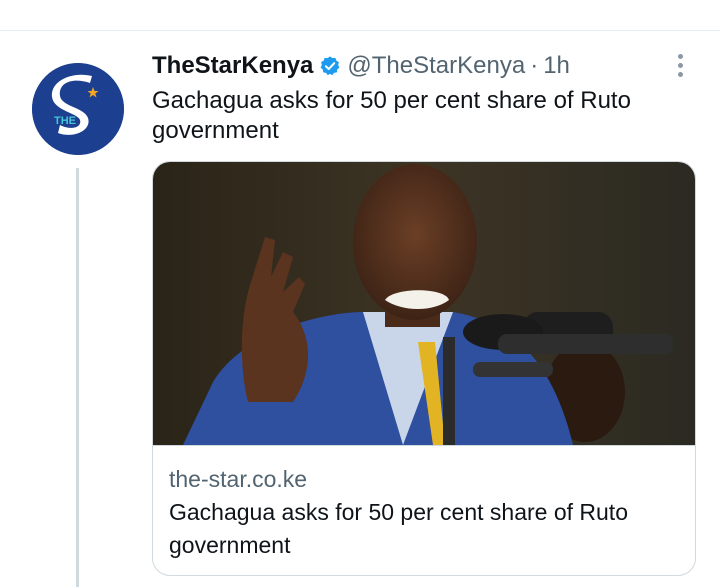 This screenshot has height=587, width=720. Describe the element at coordinates (330, 66) in the screenshot. I see `verified-badge-icon` at that location.